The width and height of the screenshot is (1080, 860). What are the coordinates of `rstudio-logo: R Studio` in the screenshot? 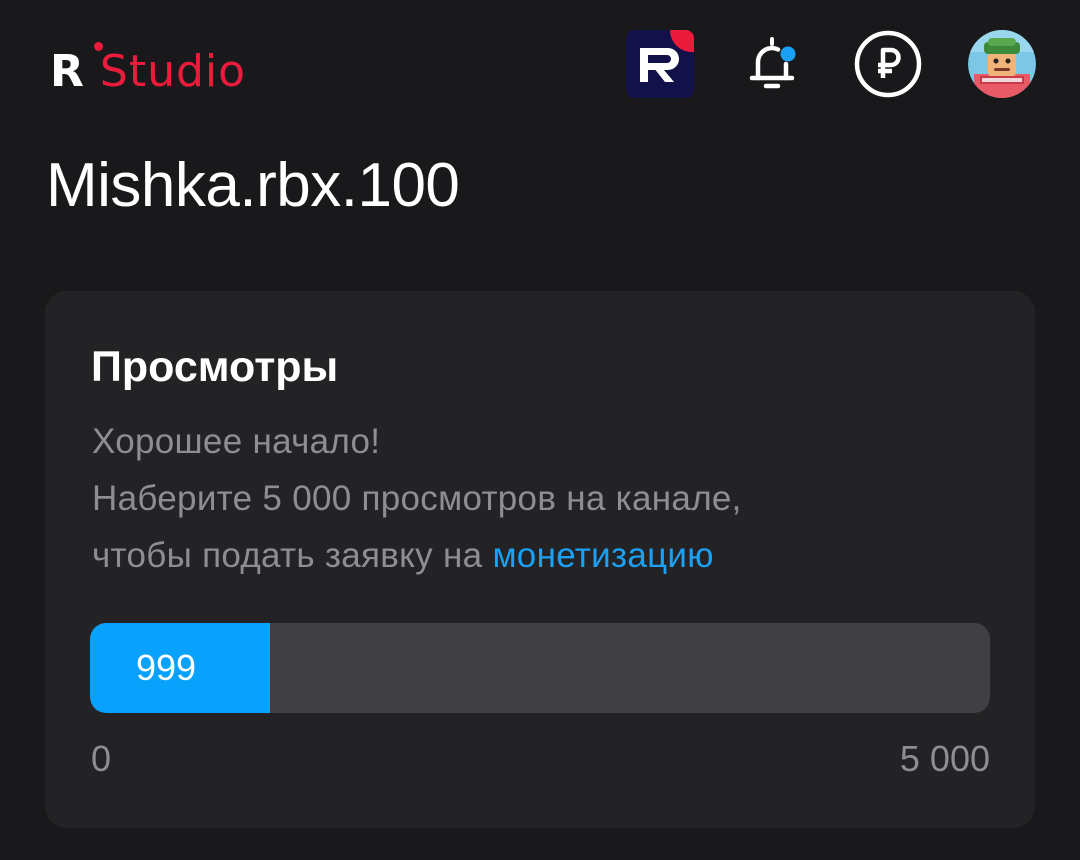 It's located at (148, 66).